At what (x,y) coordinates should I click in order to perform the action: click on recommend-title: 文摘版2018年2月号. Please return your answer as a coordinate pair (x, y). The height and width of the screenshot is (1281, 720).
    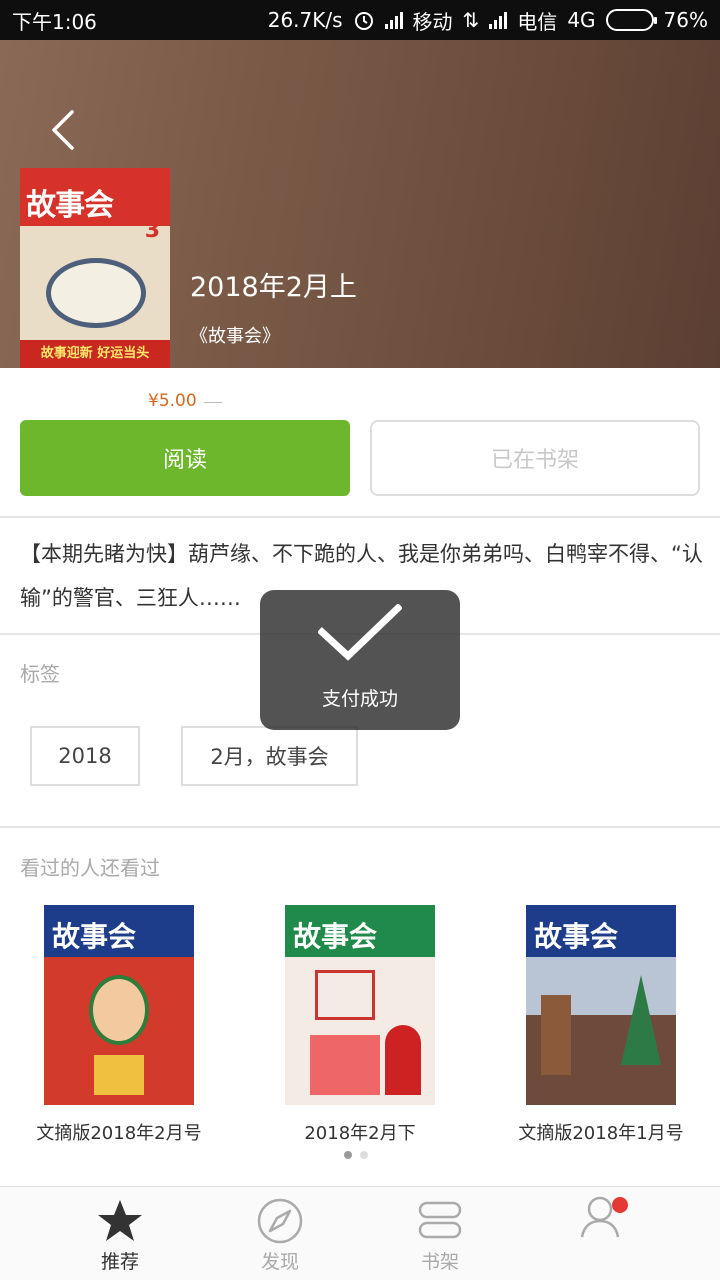
    Looking at the image, I should click on (119, 1133).